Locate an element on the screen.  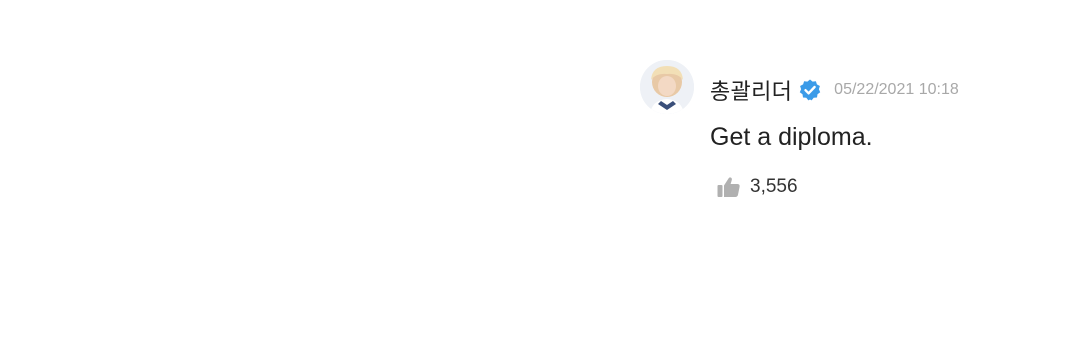
verified-badge-icon is located at coordinates (810, 90).